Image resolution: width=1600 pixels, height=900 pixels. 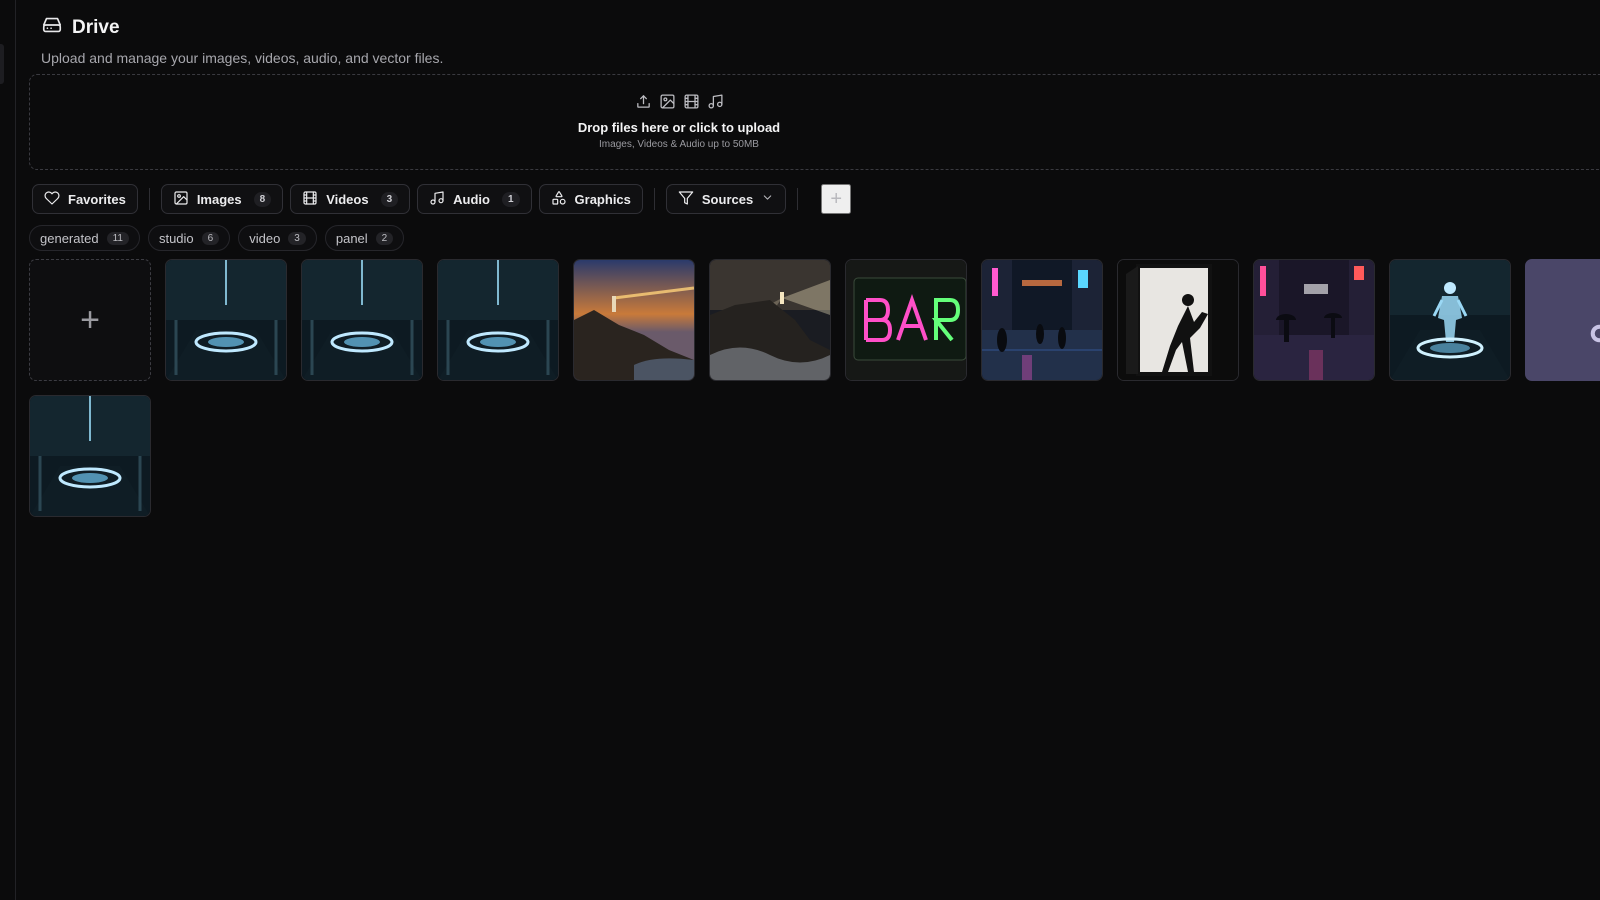 I want to click on favorites-filter-button: Favorites, so click(x=85, y=199).